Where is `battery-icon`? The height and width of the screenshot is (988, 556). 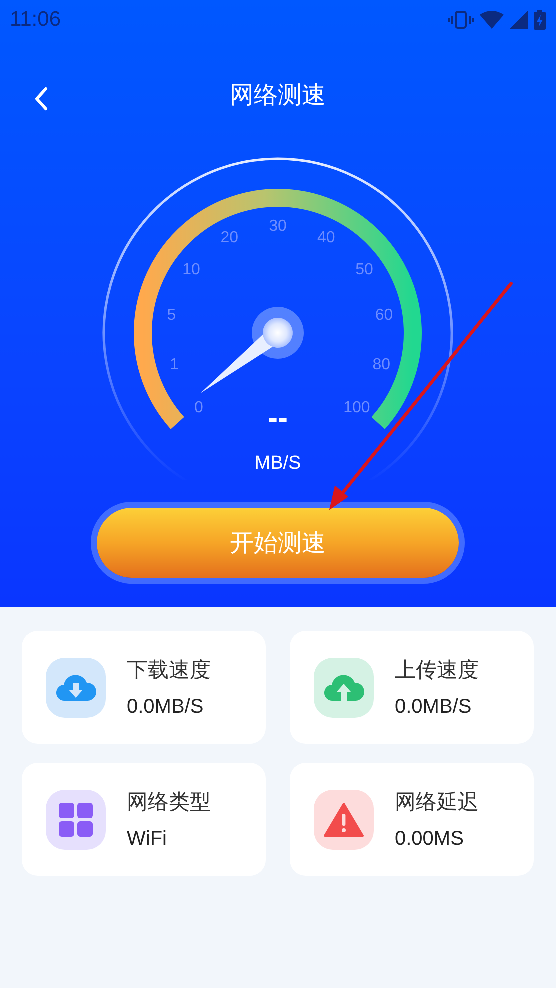 battery-icon is located at coordinates (540, 20).